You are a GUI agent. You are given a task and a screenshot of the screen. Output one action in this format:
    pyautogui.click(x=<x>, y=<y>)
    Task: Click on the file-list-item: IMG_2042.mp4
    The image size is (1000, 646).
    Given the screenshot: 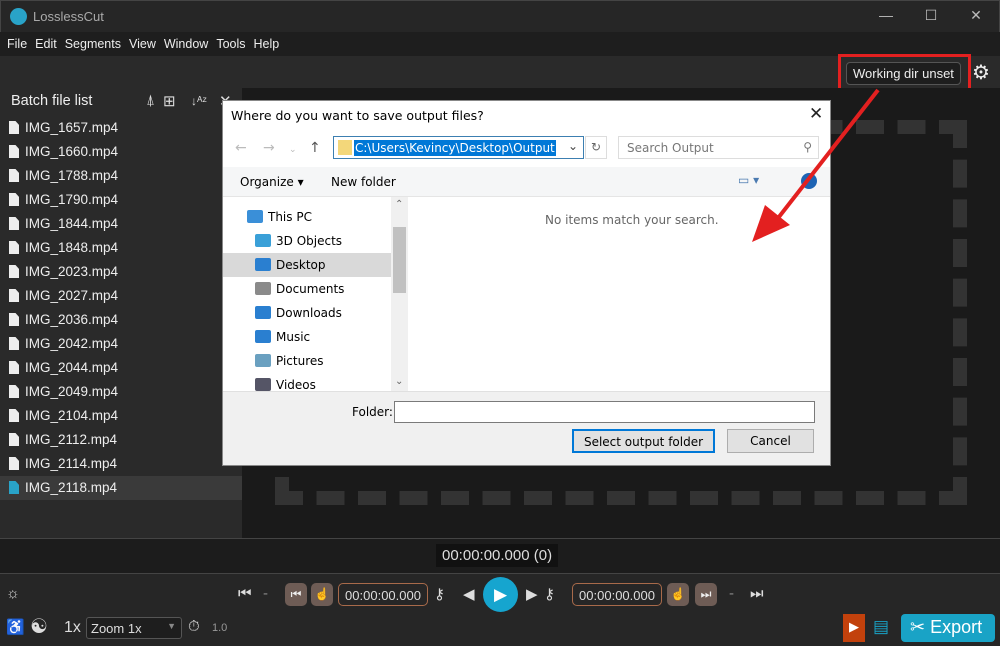 What is the action you would take?
    pyautogui.click(x=121, y=344)
    